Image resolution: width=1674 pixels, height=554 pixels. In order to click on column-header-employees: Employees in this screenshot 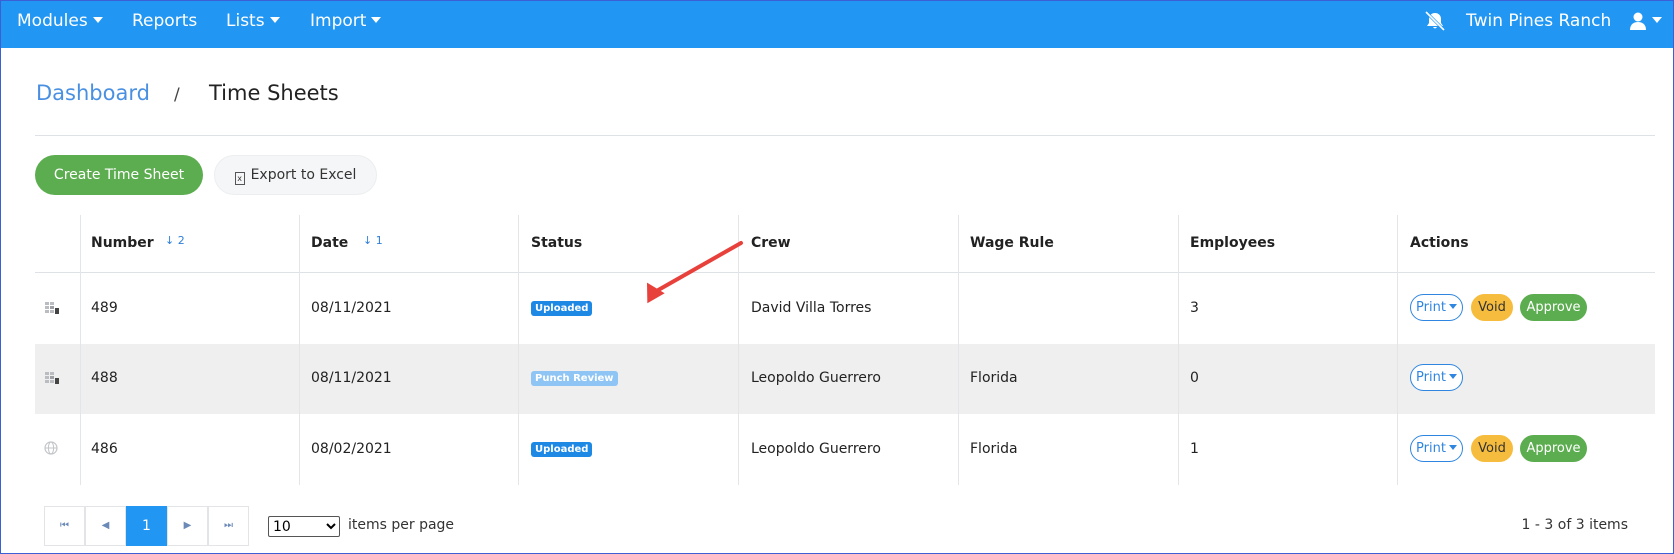, I will do `click(1232, 243)`.